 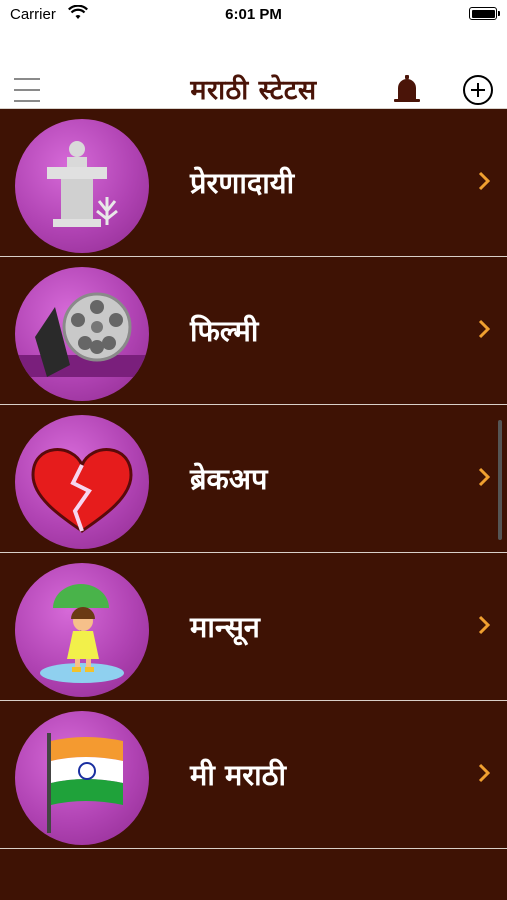 What do you see at coordinates (225, 627) in the screenshot?
I see `category-label: मान्सून` at bounding box center [225, 627].